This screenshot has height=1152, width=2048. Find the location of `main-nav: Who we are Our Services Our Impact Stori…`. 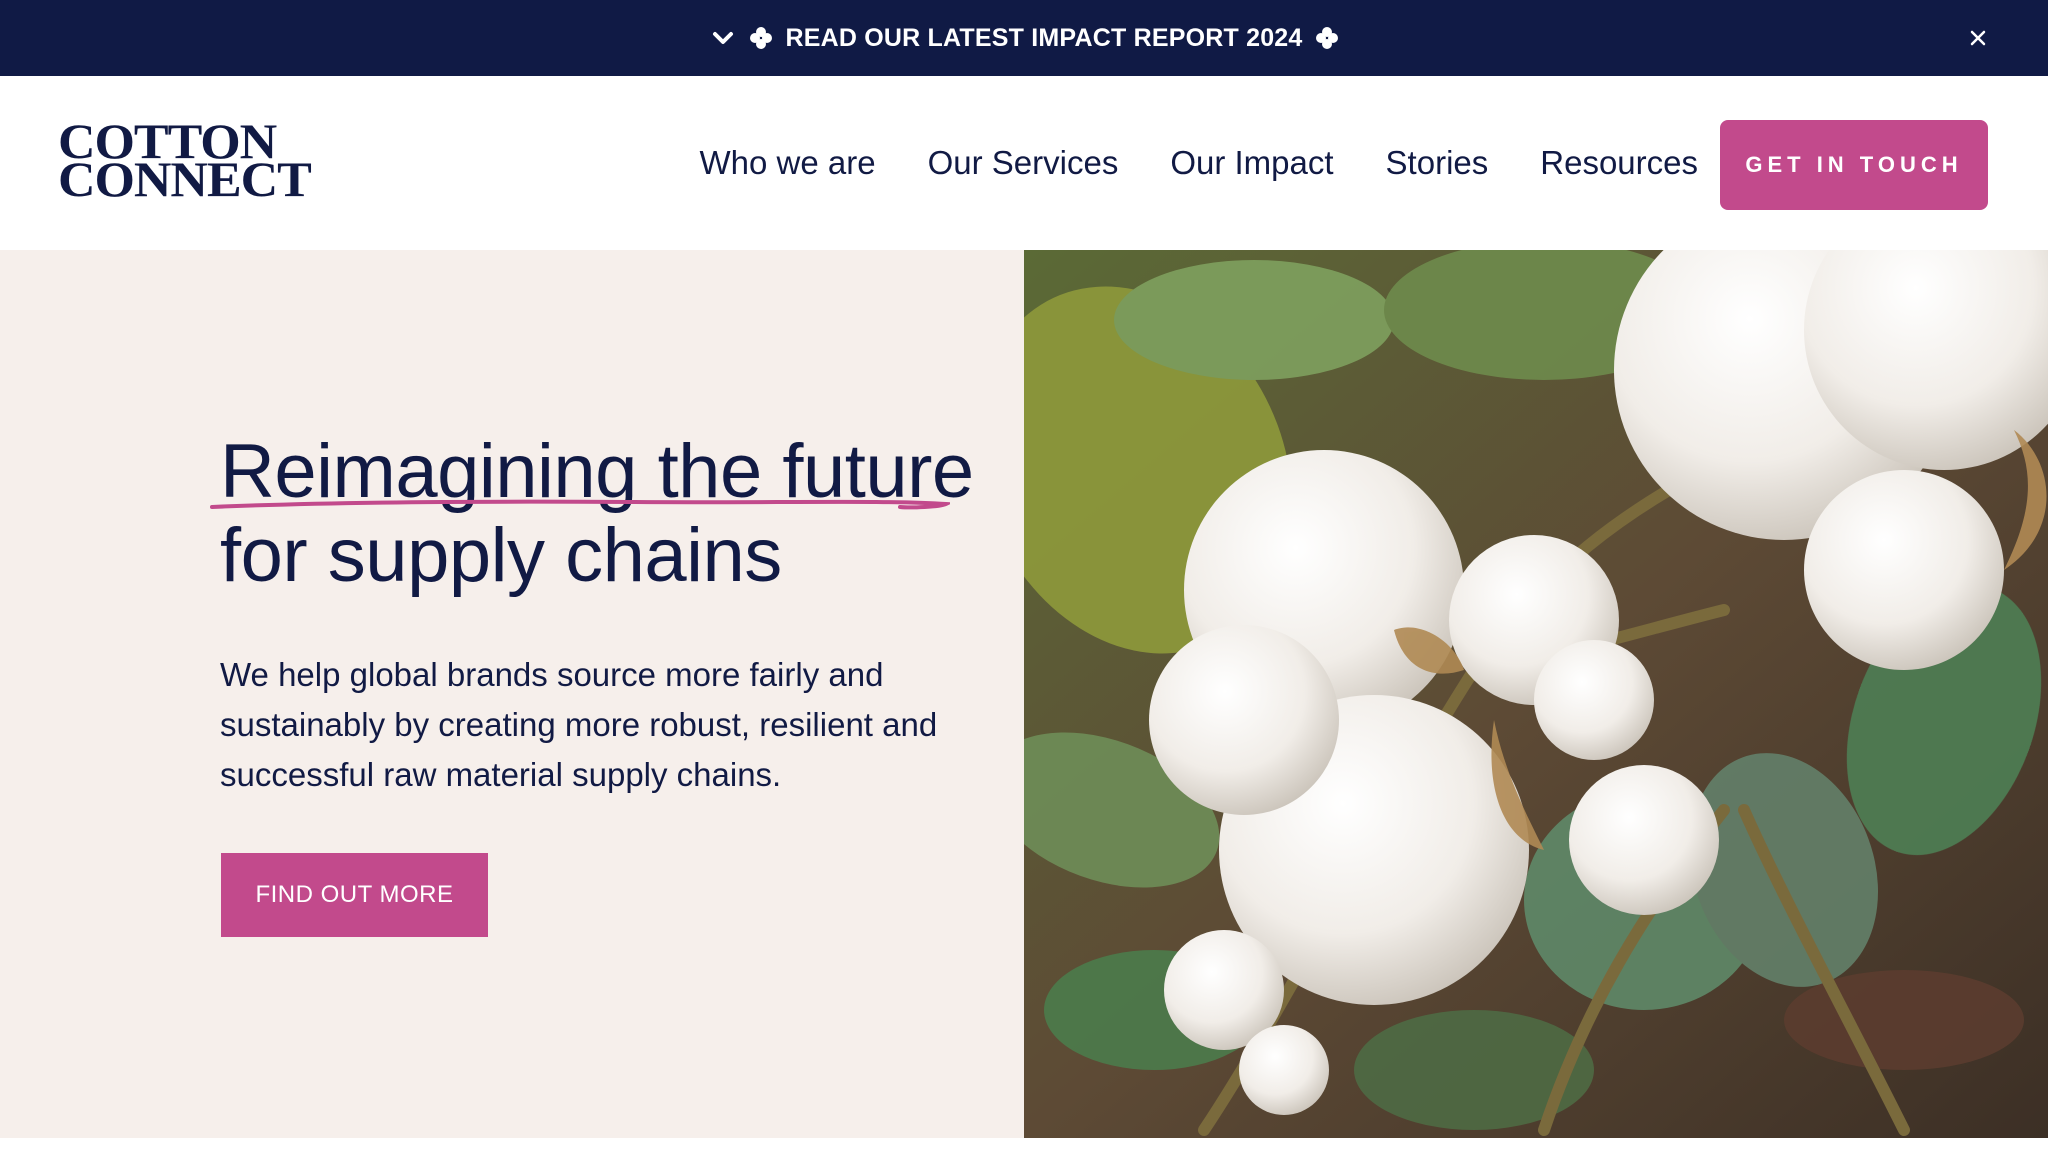

main-nav: Who we are Our Services Our Impact Stori… is located at coordinates (1199, 163).